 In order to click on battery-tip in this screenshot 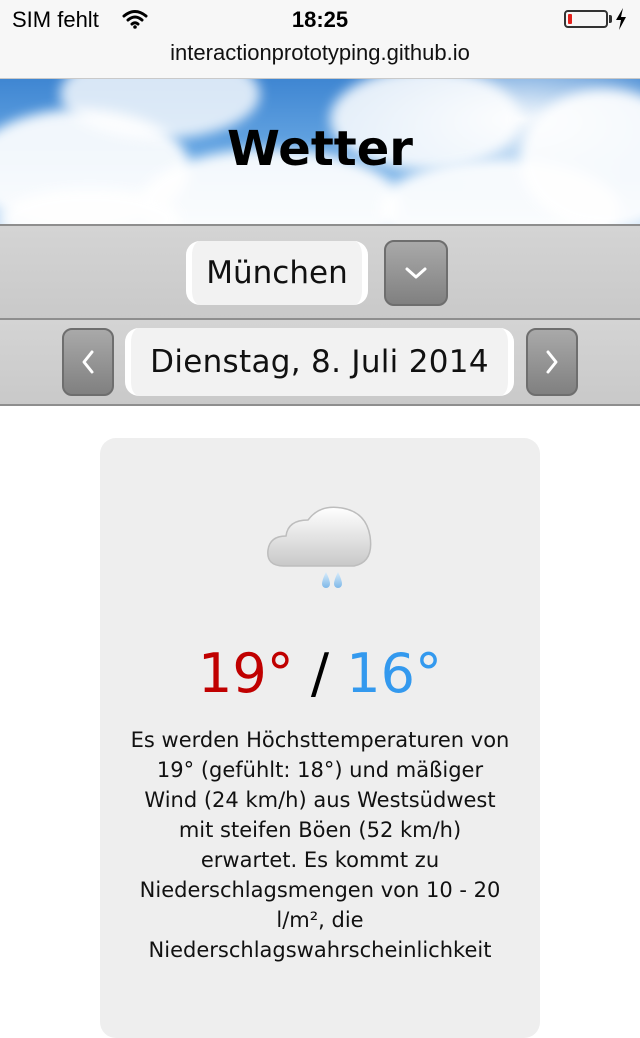, I will do `click(610, 19)`.